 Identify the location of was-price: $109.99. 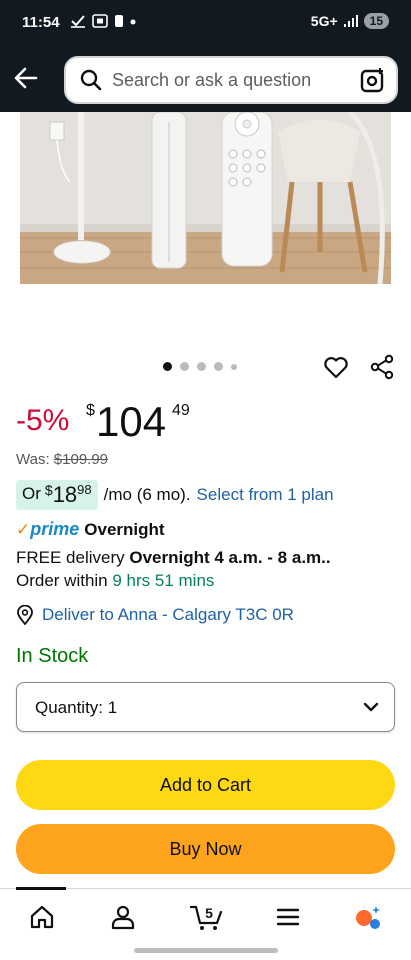
(81, 459).